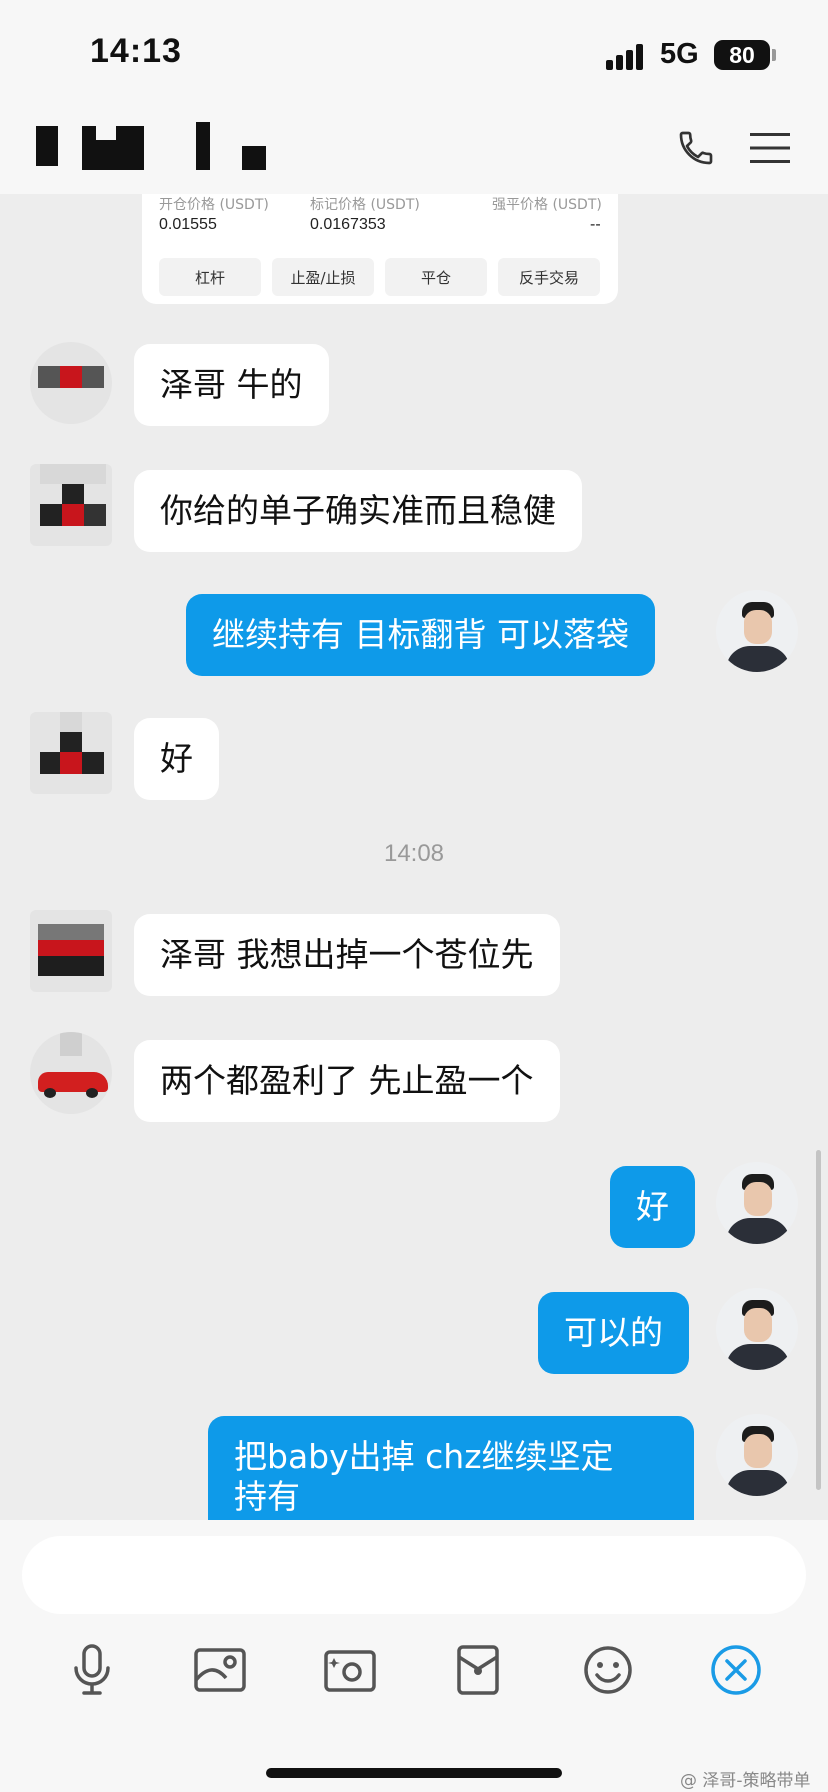 The height and width of the screenshot is (1792, 828). What do you see at coordinates (696, 148) in the screenshot?
I see `phone-icon` at bounding box center [696, 148].